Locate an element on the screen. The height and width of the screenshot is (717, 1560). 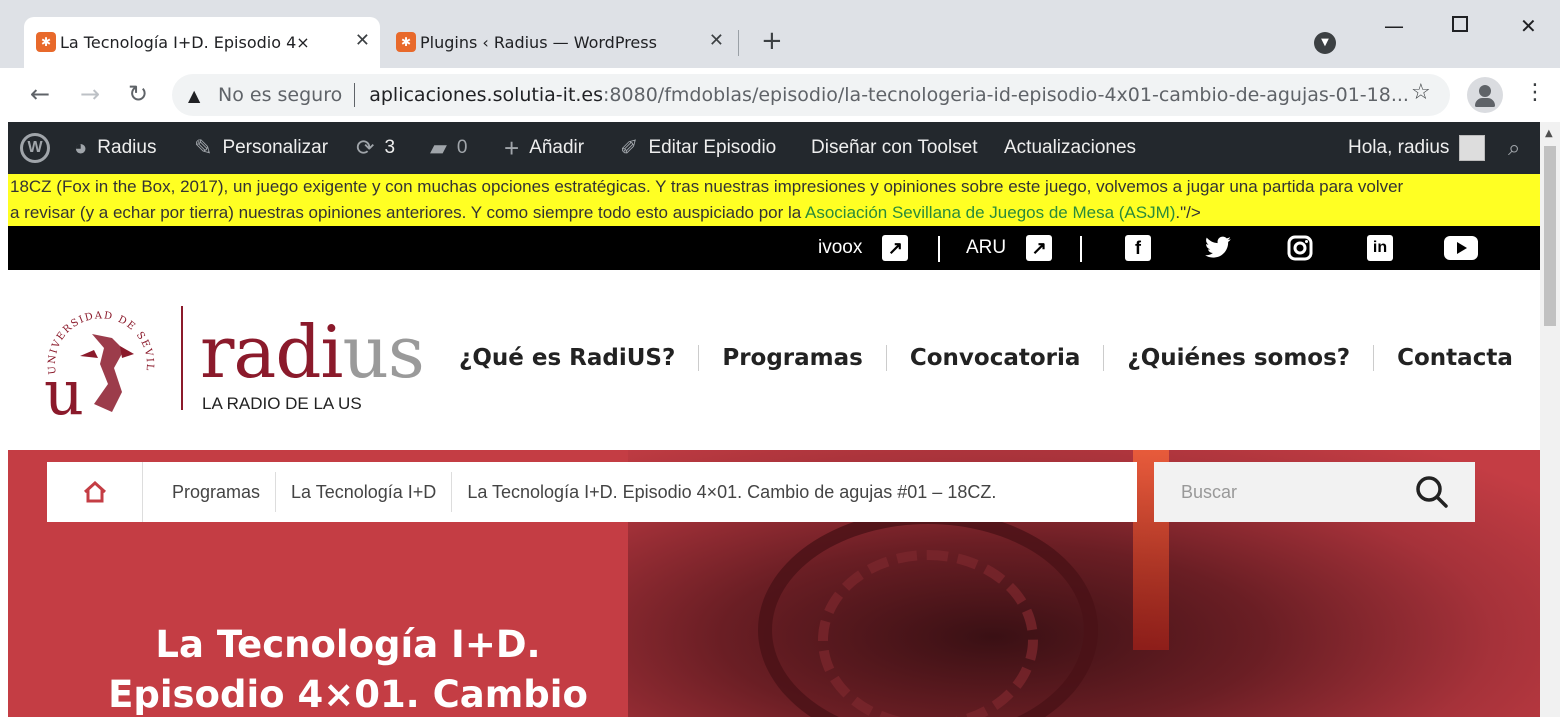
nav-quienes-somos: ¿Quiénes somos? is located at coordinates (1238, 358).